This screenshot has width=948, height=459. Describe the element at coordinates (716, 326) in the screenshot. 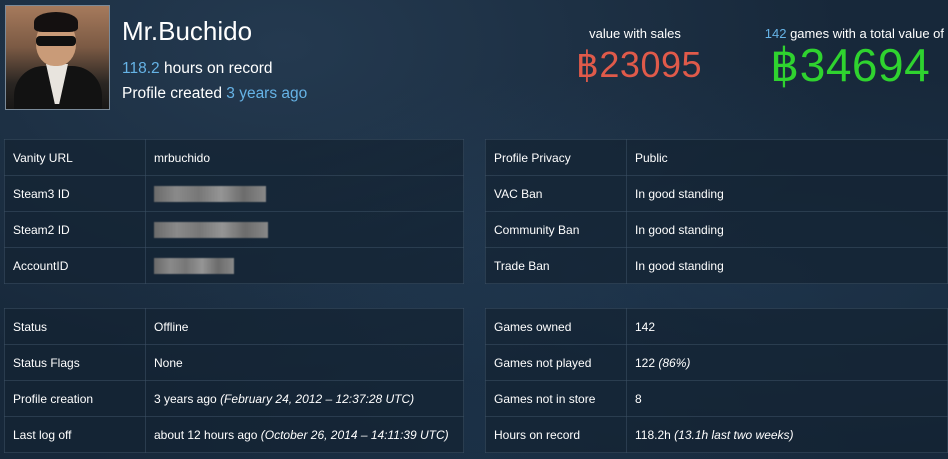

I see `table-row: Games owned 142` at that location.